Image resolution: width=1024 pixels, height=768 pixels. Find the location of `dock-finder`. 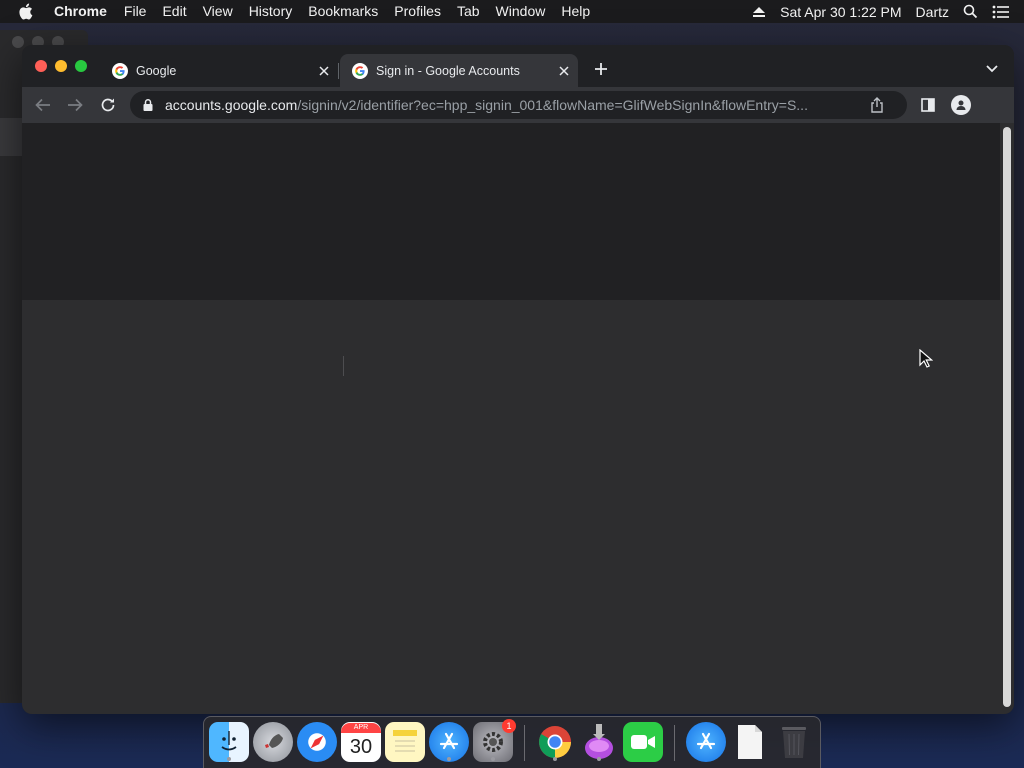

dock-finder is located at coordinates (229, 742).